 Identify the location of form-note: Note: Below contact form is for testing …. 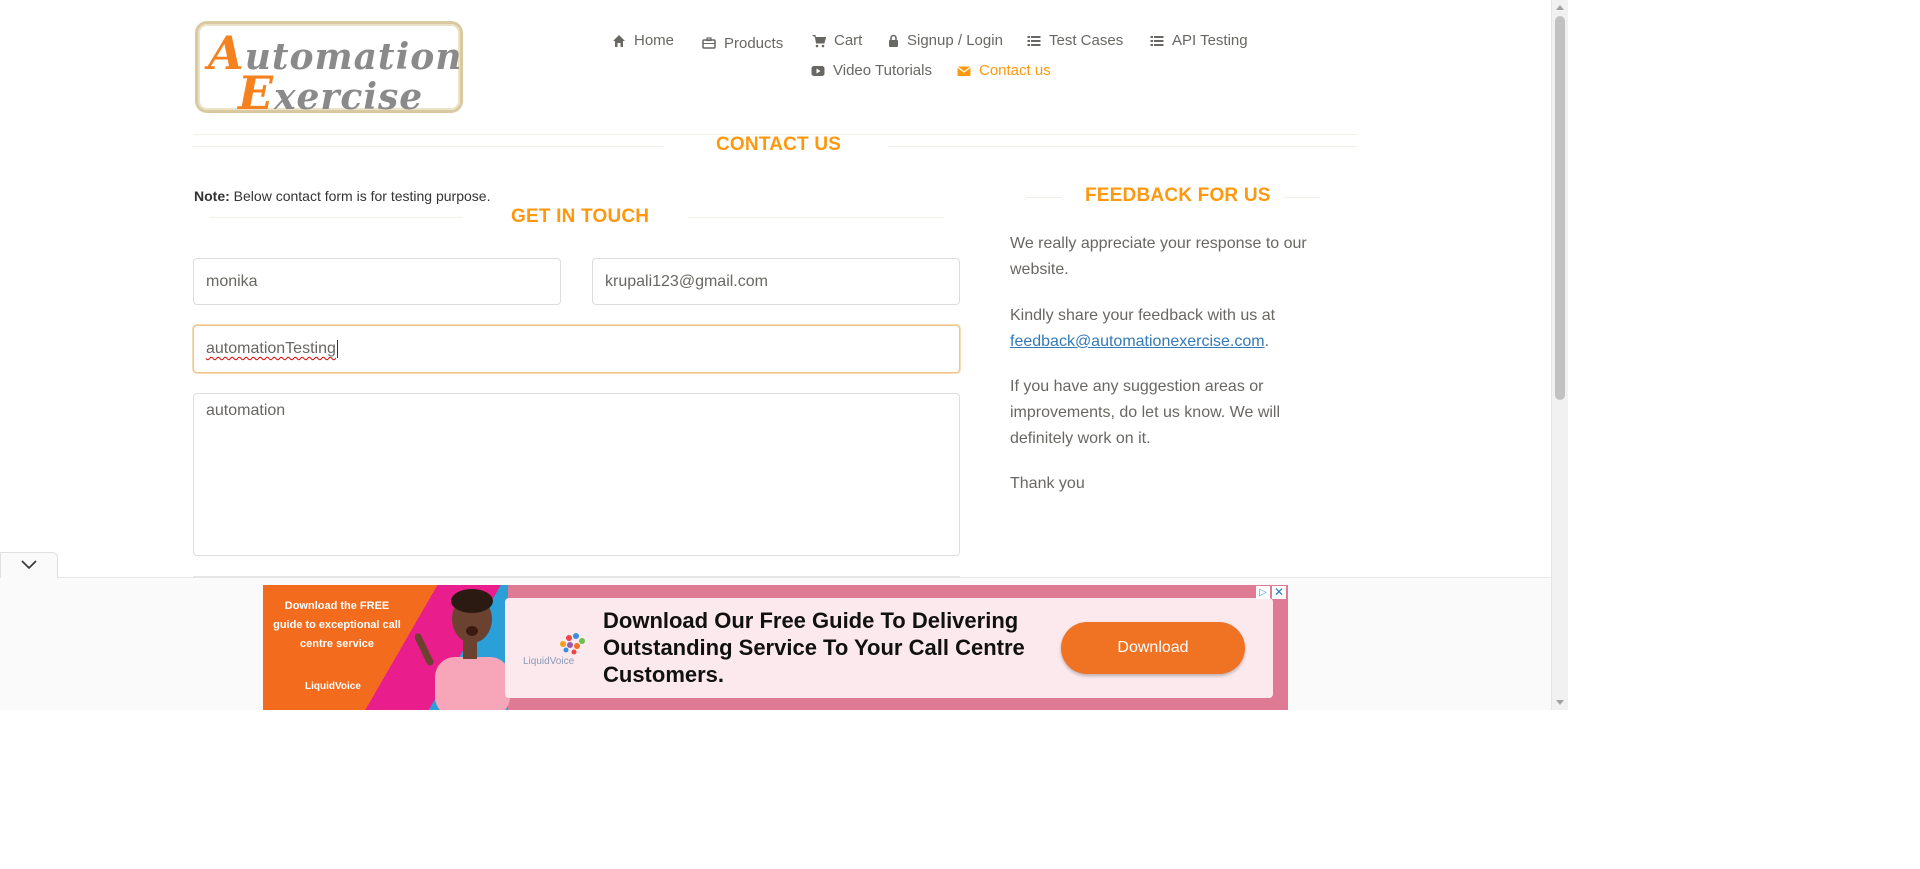
(342, 196).